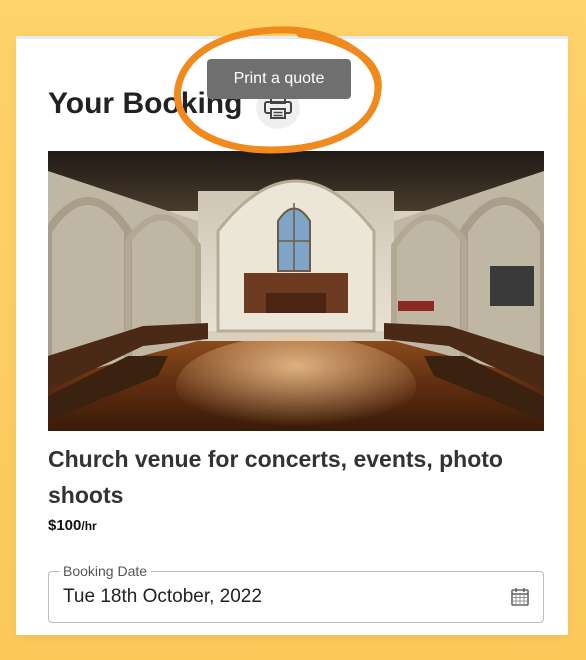  What do you see at coordinates (89, 526) in the screenshot?
I see `price-unit: /hr` at bounding box center [89, 526].